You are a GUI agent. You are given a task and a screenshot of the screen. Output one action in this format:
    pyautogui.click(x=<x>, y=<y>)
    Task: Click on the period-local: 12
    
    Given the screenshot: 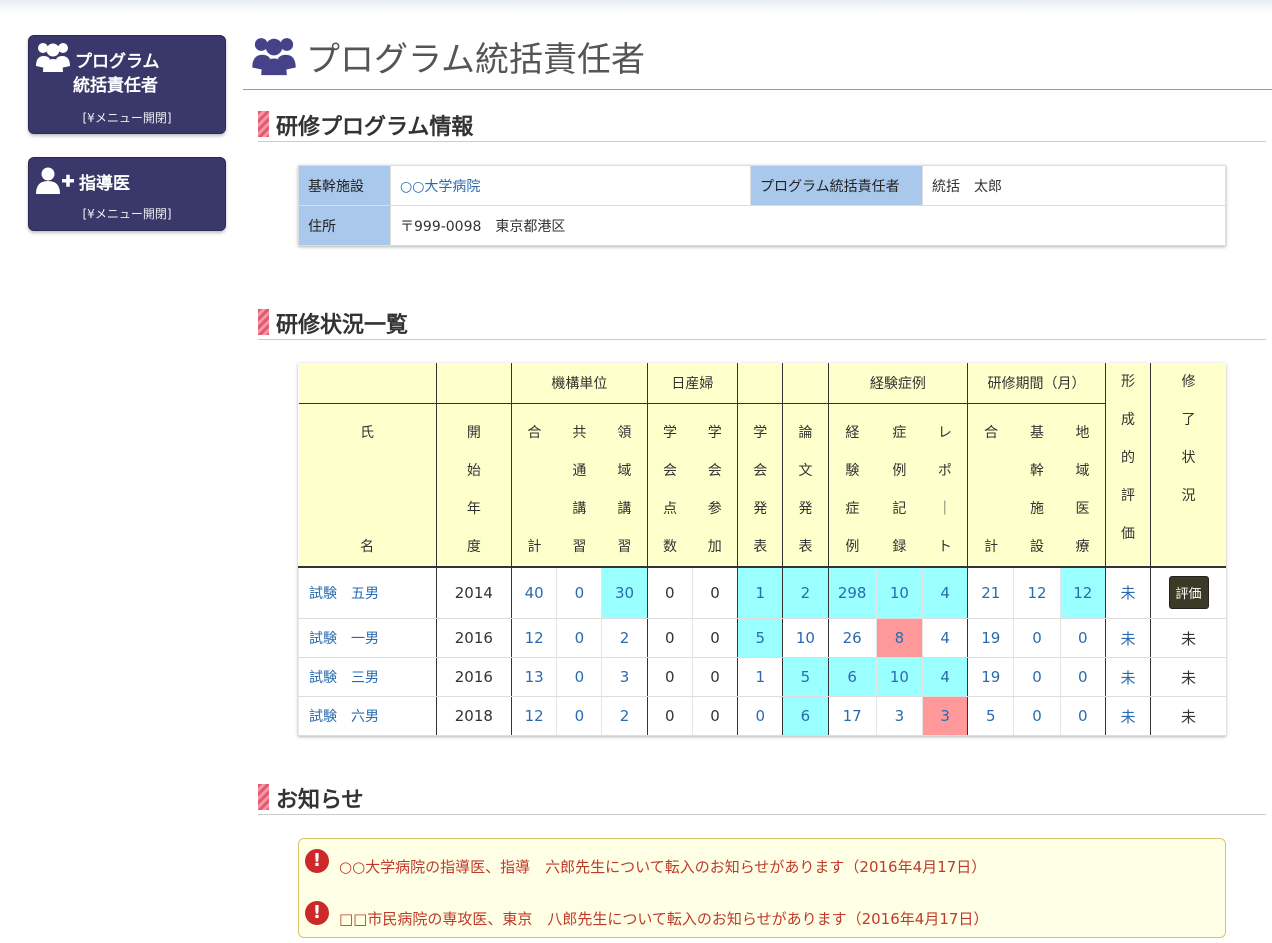 What is the action you would take?
    pyautogui.click(x=1082, y=592)
    